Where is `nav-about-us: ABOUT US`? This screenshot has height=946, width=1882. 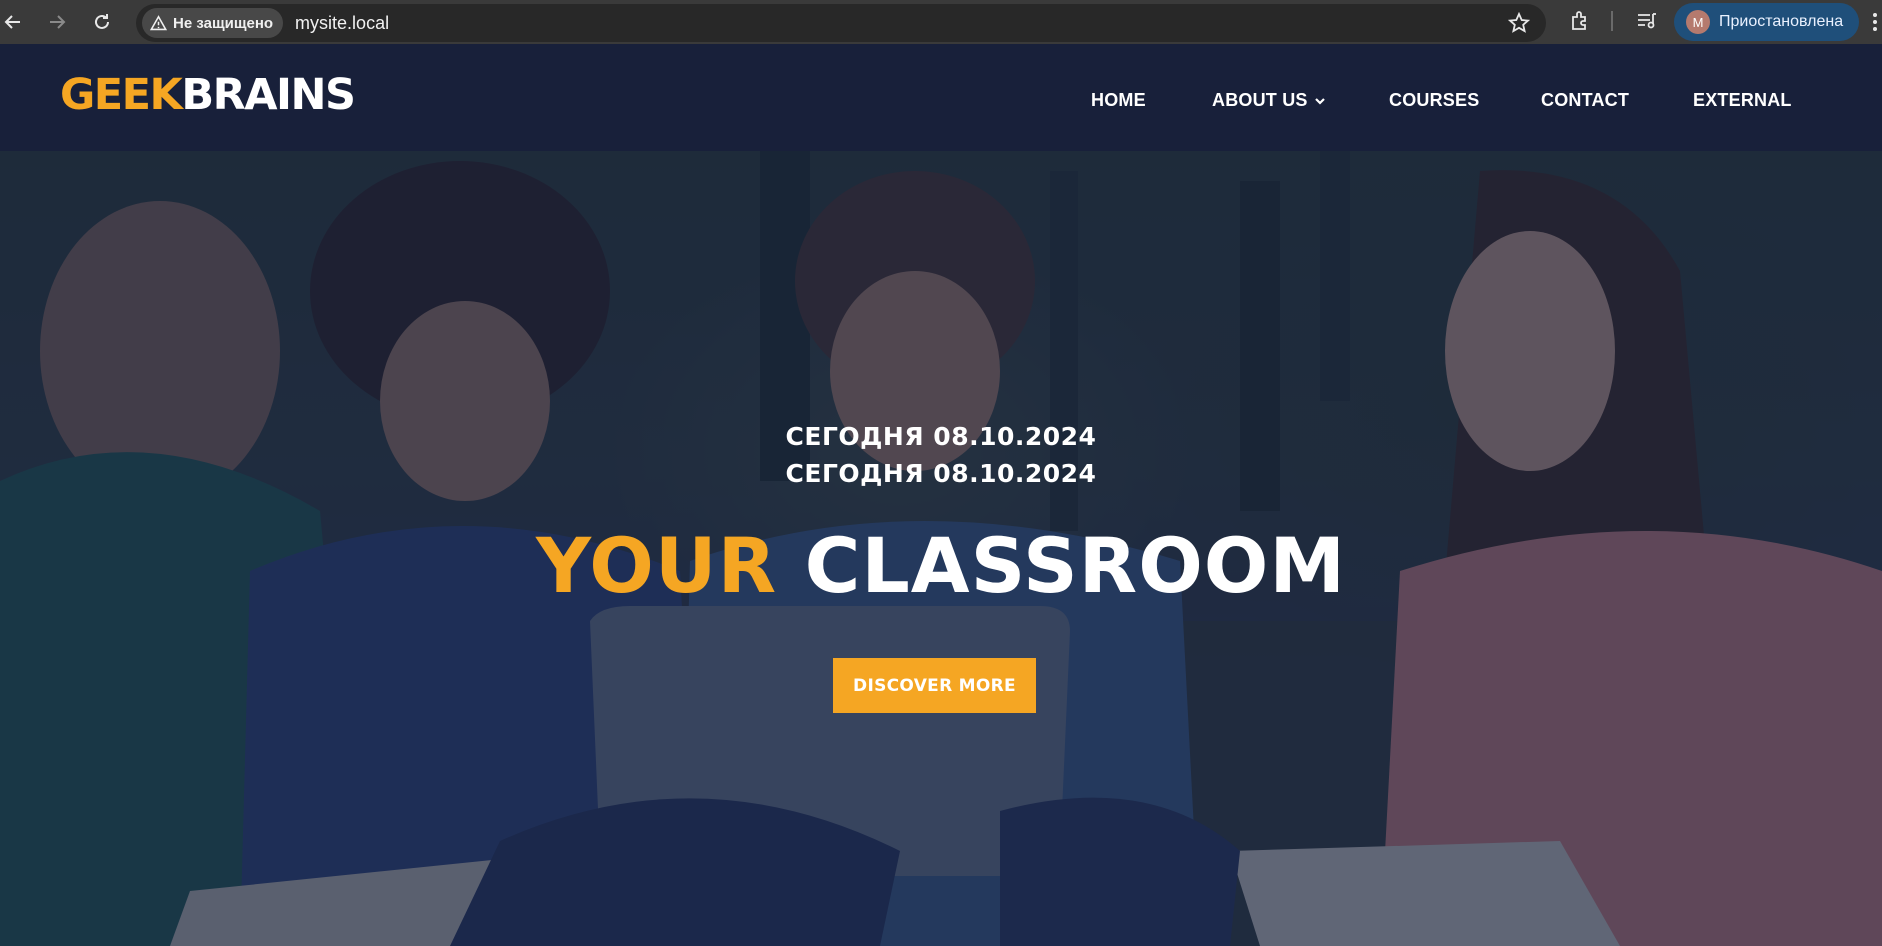 nav-about-us: ABOUT US is located at coordinates (1269, 100).